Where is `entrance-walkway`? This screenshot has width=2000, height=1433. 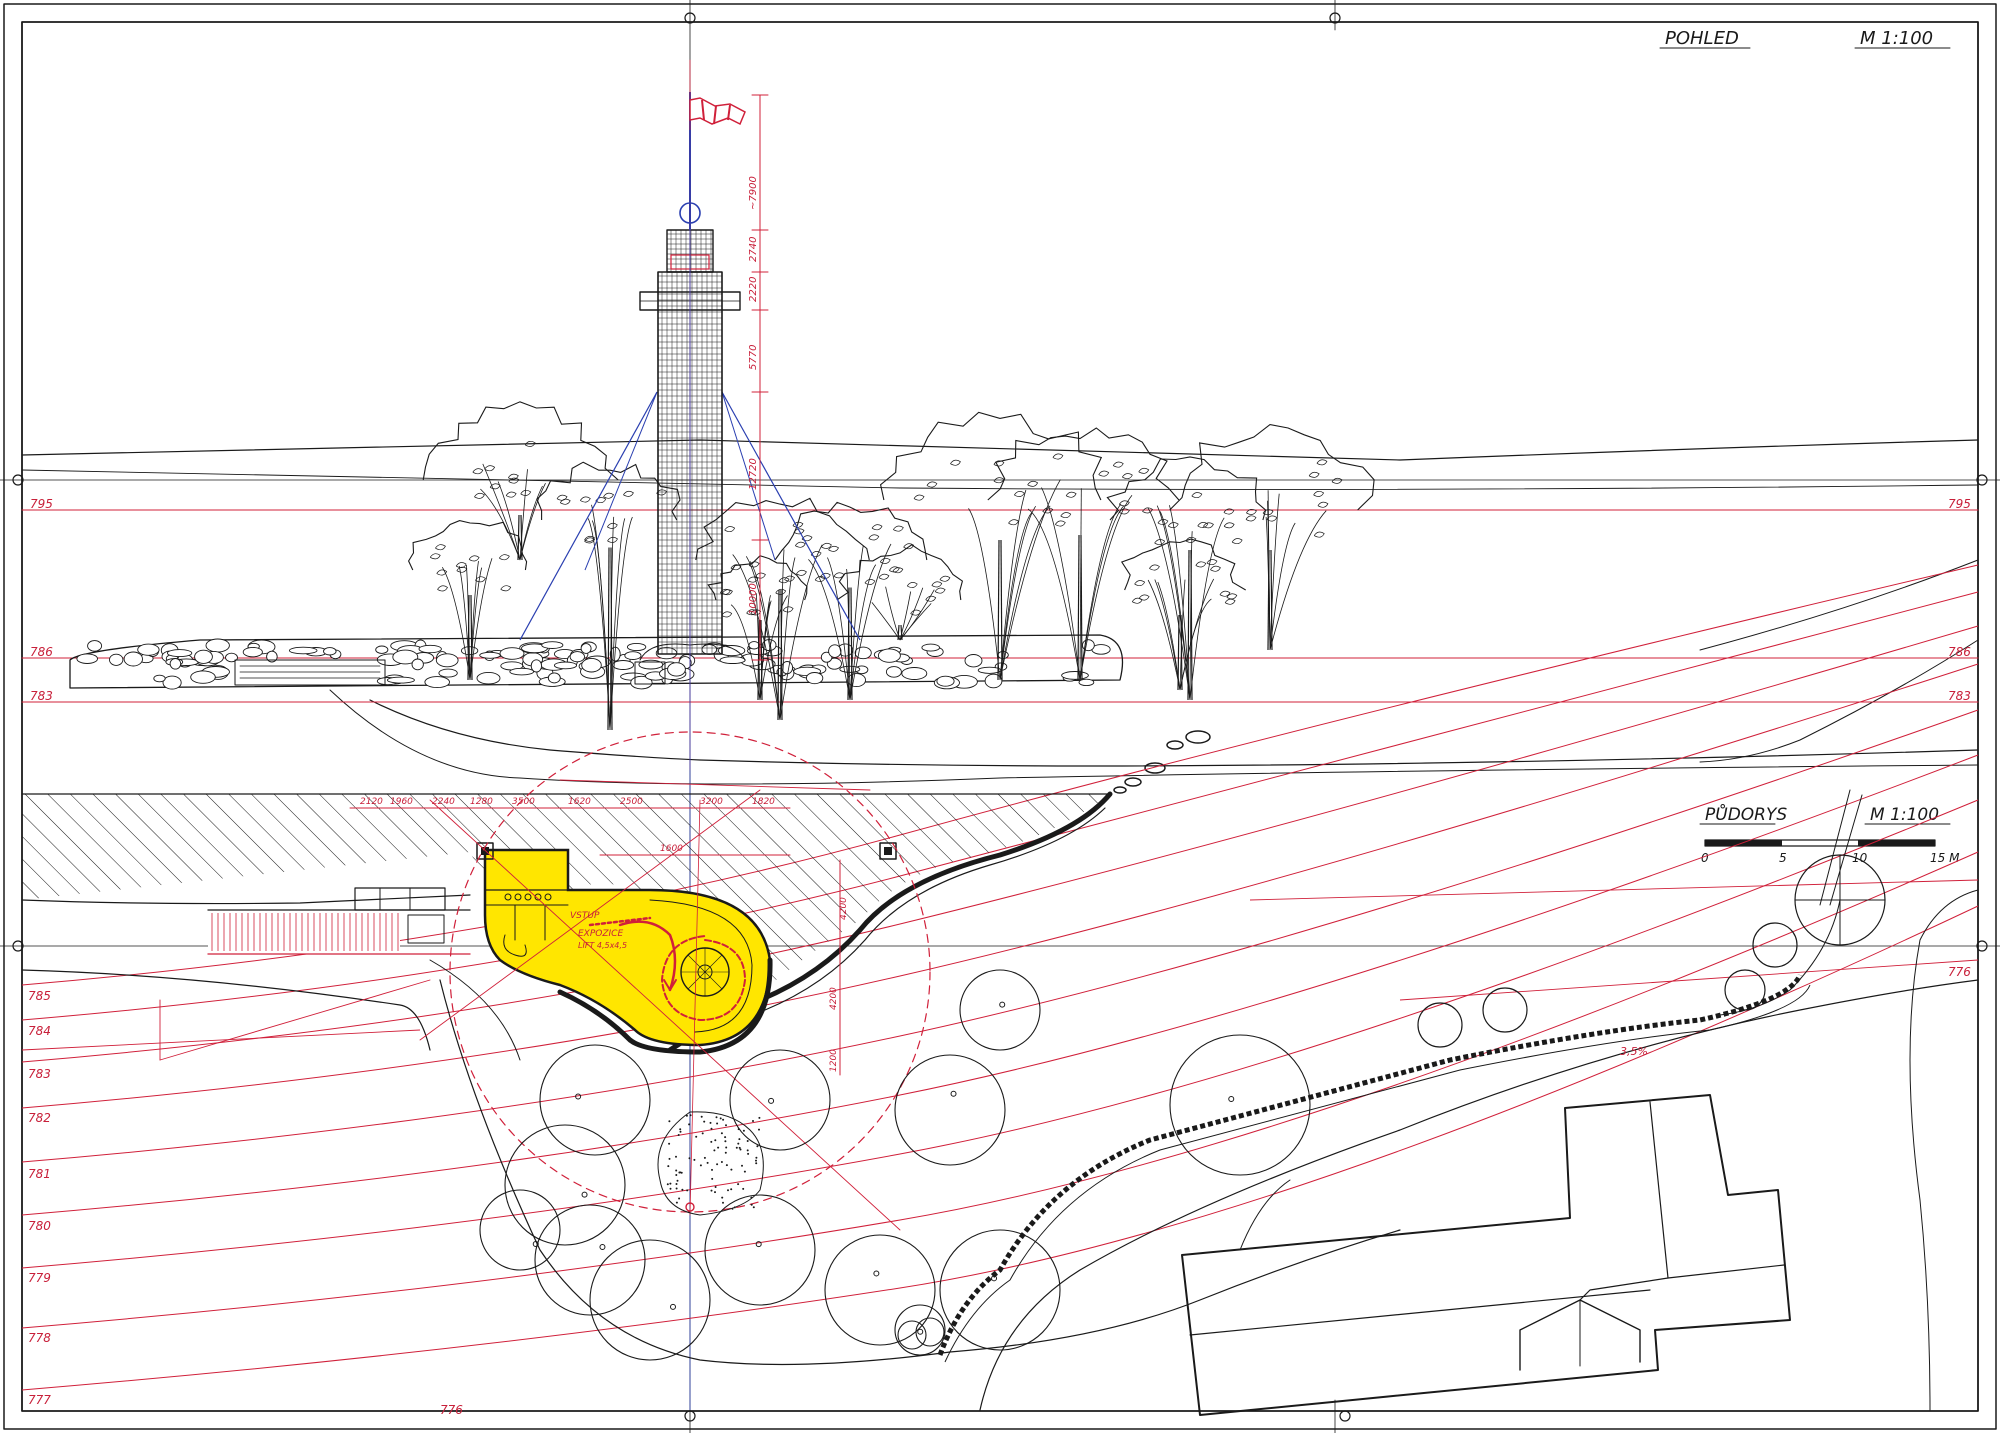
entrance-walkway is located at coordinates (339, 921).